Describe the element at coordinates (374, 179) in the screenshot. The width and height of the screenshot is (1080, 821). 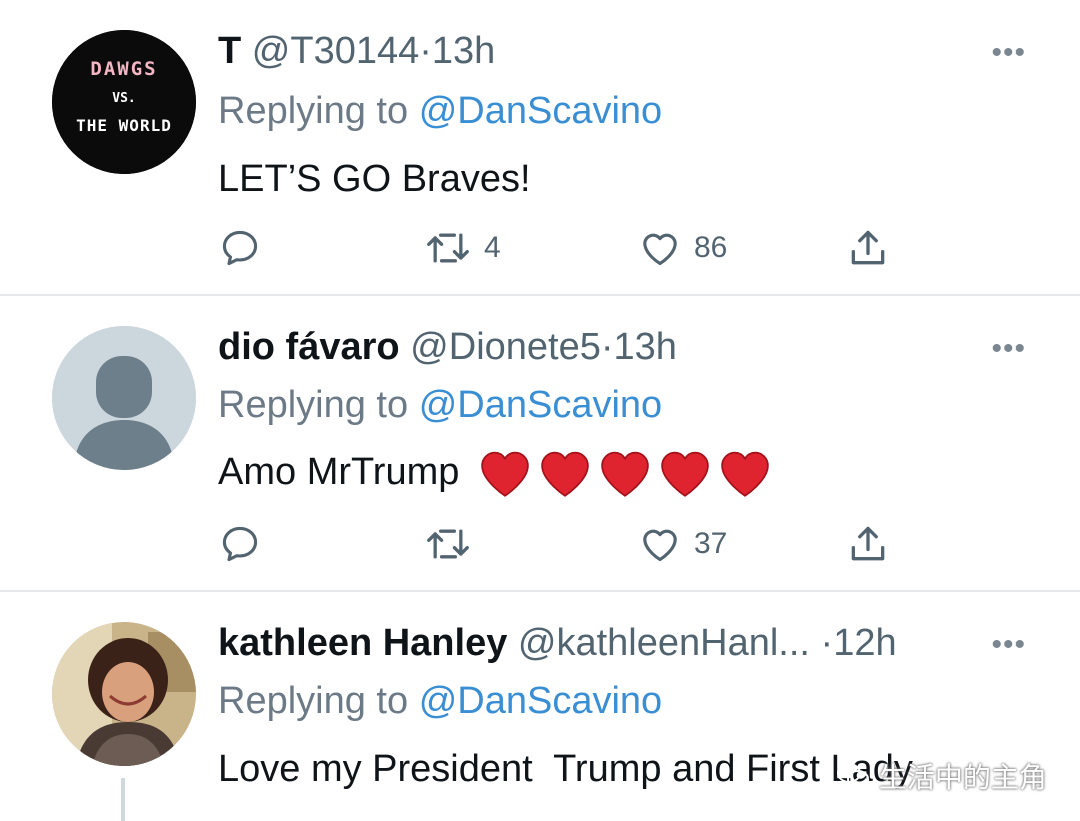
I see `tweet-text: LET’S GO Braves!` at that location.